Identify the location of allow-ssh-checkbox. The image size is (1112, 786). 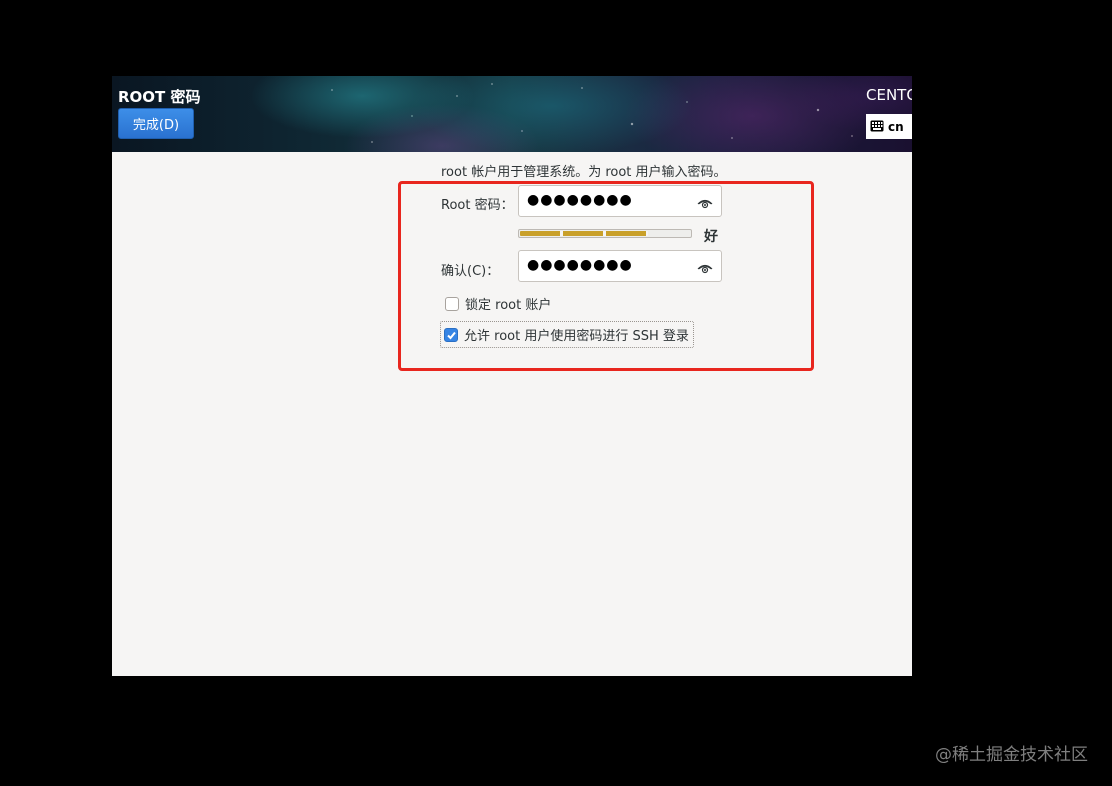
(451, 334).